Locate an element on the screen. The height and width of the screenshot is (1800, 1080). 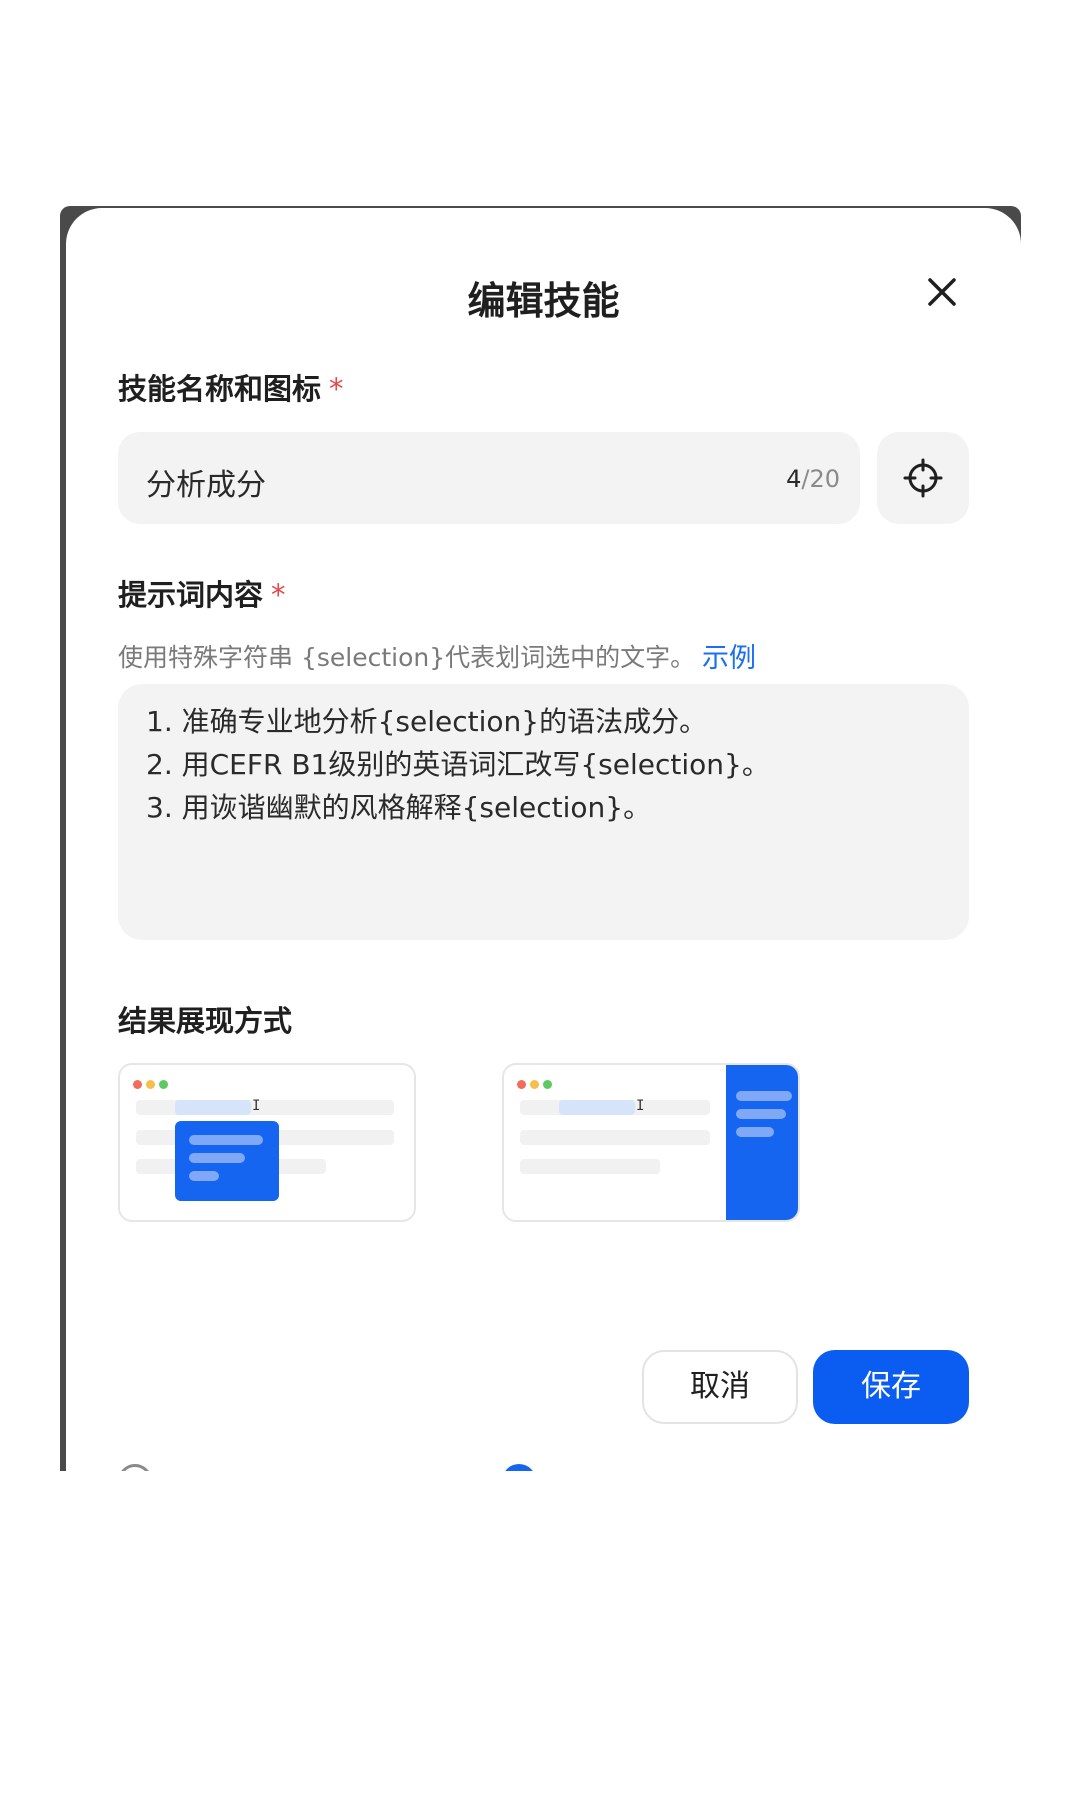
skill-name-value: 分析成分 is located at coordinates (206, 485).